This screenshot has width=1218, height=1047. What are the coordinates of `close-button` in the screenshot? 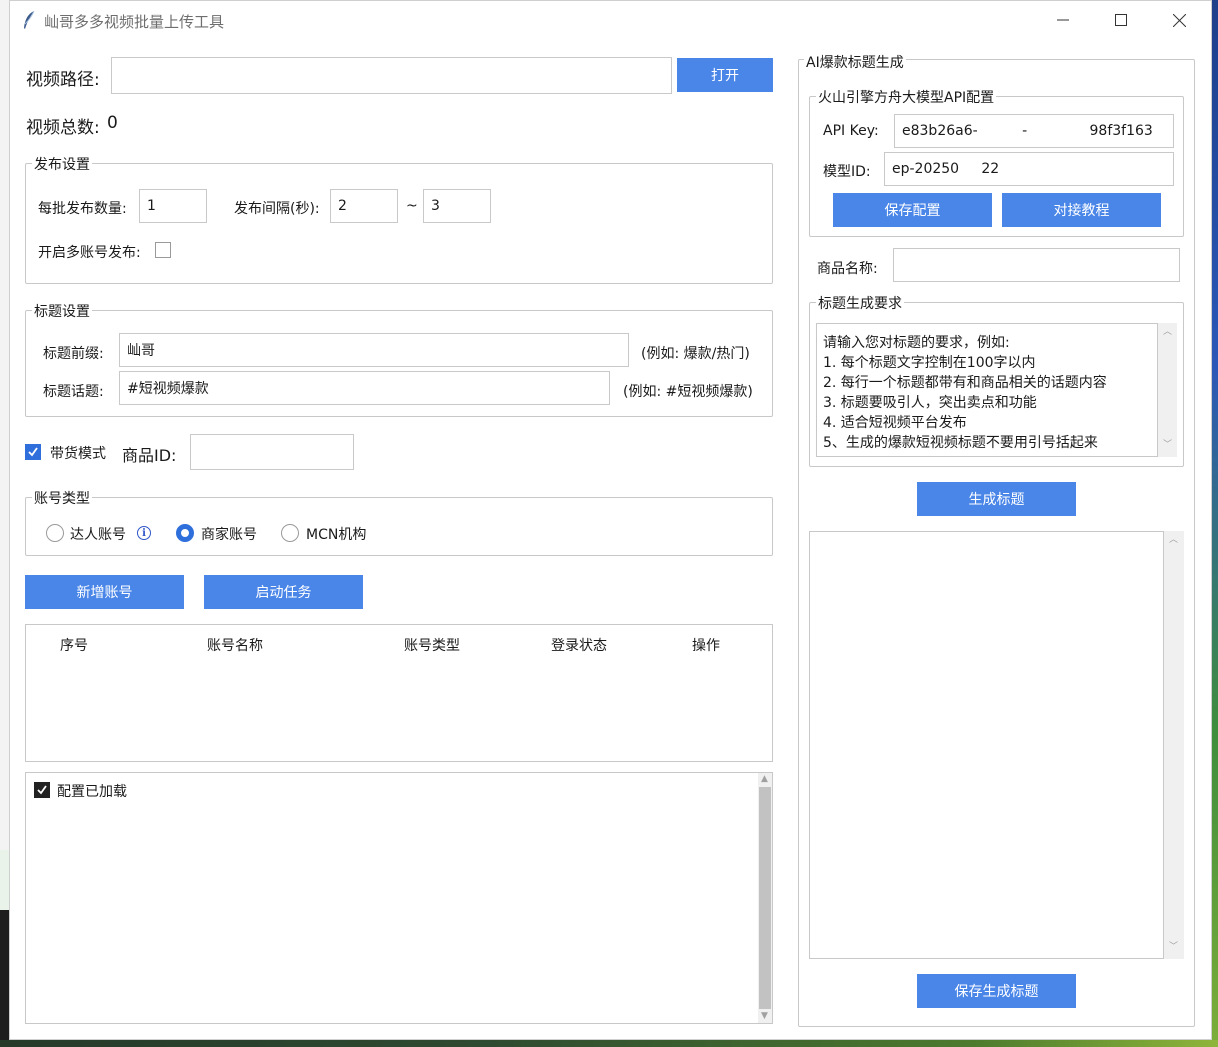 It's located at (1179, 20).